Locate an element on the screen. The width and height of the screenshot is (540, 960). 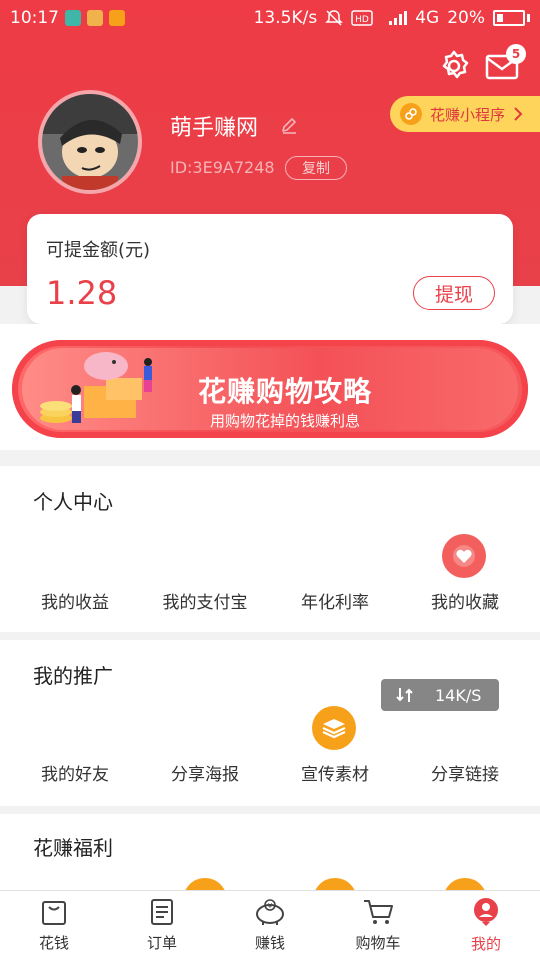
sync-arrows-icon is located at coordinates (404, 695).